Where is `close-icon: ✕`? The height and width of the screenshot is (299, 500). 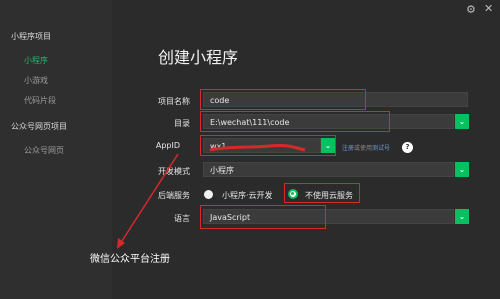 close-icon: ✕ is located at coordinates (490, 9).